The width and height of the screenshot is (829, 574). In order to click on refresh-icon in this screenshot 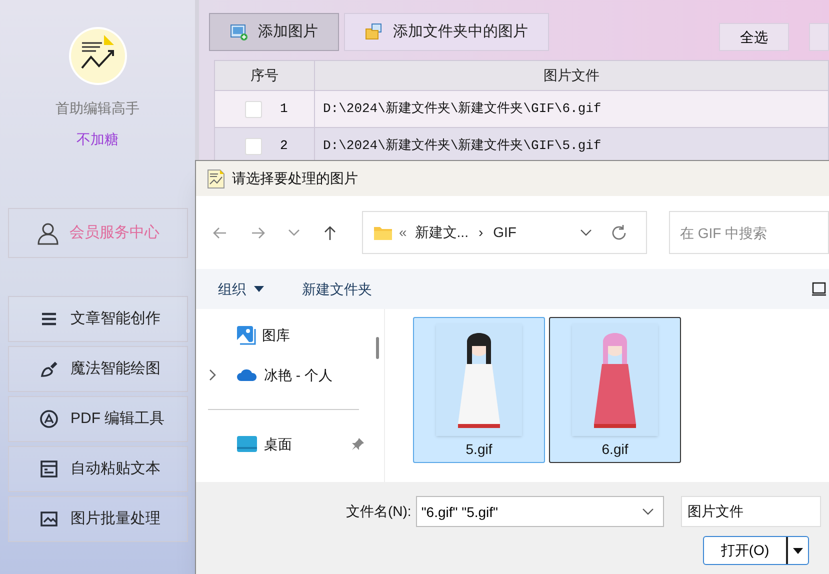, I will do `click(619, 233)`.